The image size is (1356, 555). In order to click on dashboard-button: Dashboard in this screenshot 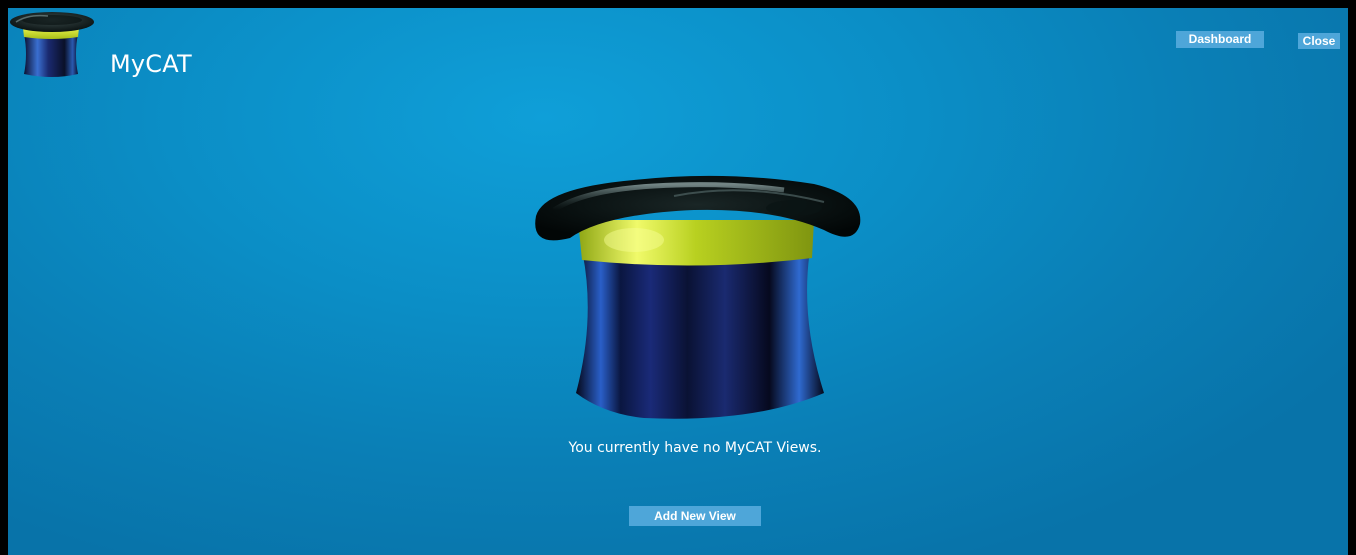, I will do `click(1220, 39)`.